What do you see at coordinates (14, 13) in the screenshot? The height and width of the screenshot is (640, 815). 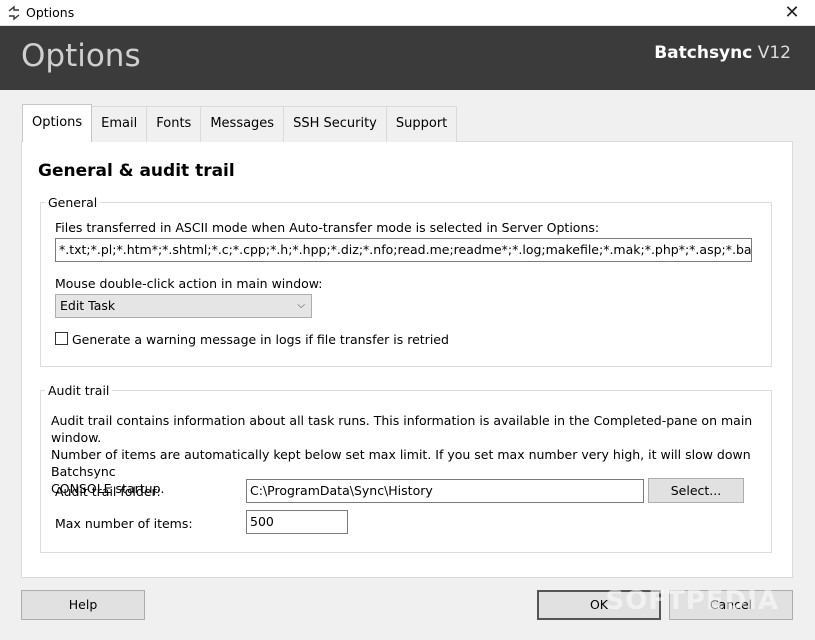 I see `sync-app-icon` at bounding box center [14, 13].